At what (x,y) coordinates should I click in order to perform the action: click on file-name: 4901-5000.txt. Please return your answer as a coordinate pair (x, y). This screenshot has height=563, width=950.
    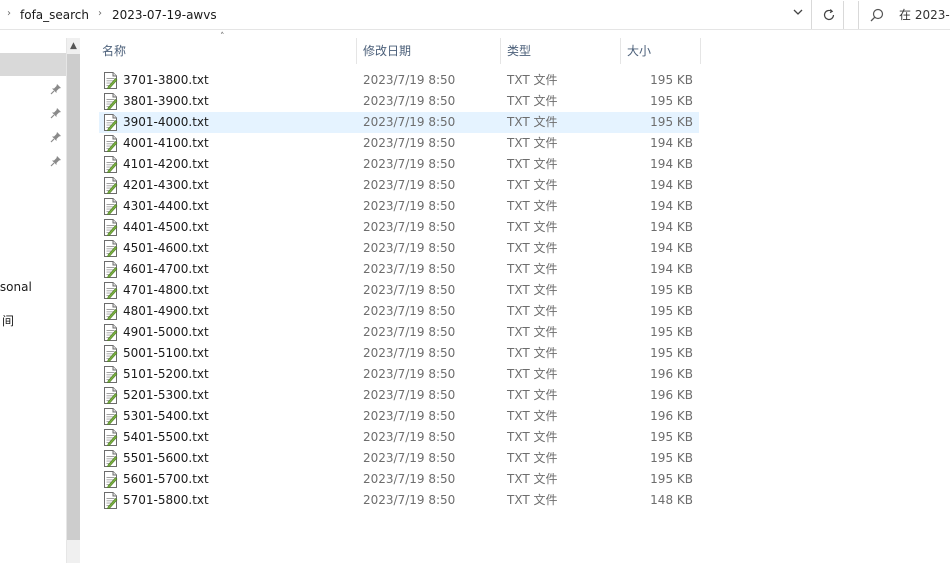
    Looking at the image, I should click on (166, 332).